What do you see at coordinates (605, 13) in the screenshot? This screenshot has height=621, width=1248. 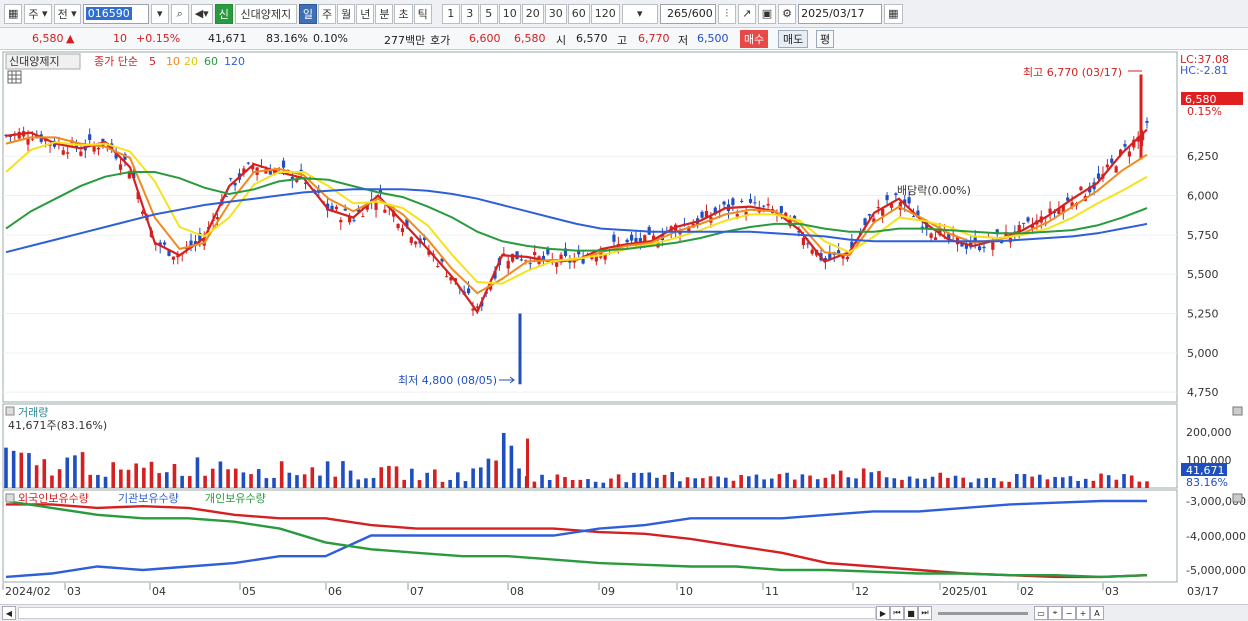 I see `interval-tab-120: 120` at bounding box center [605, 13].